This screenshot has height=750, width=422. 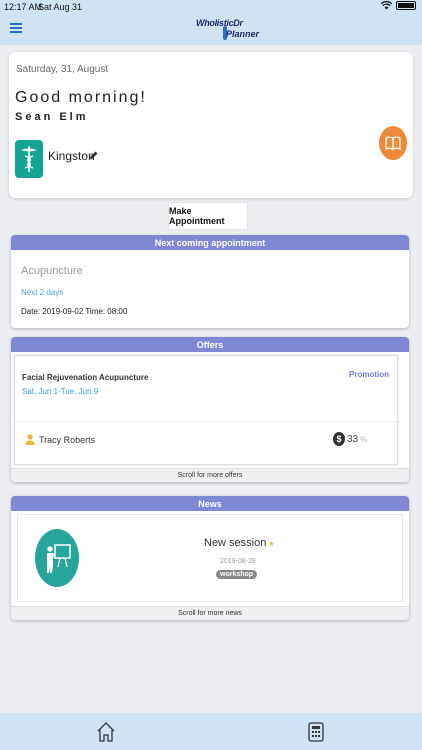 I want to click on status-date: Sat Aug 31, so click(x=60, y=7).